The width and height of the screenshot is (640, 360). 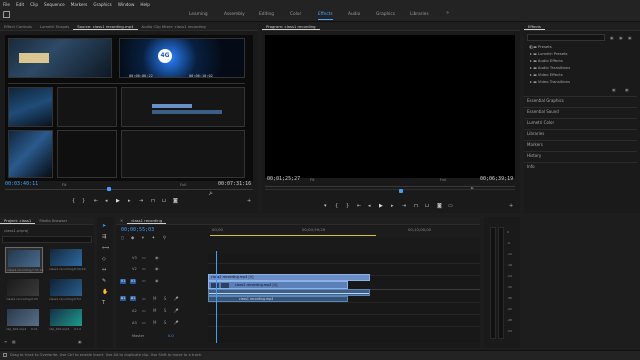 I want to click on source-timecode: 00:03:40:11, so click(x=21, y=184).